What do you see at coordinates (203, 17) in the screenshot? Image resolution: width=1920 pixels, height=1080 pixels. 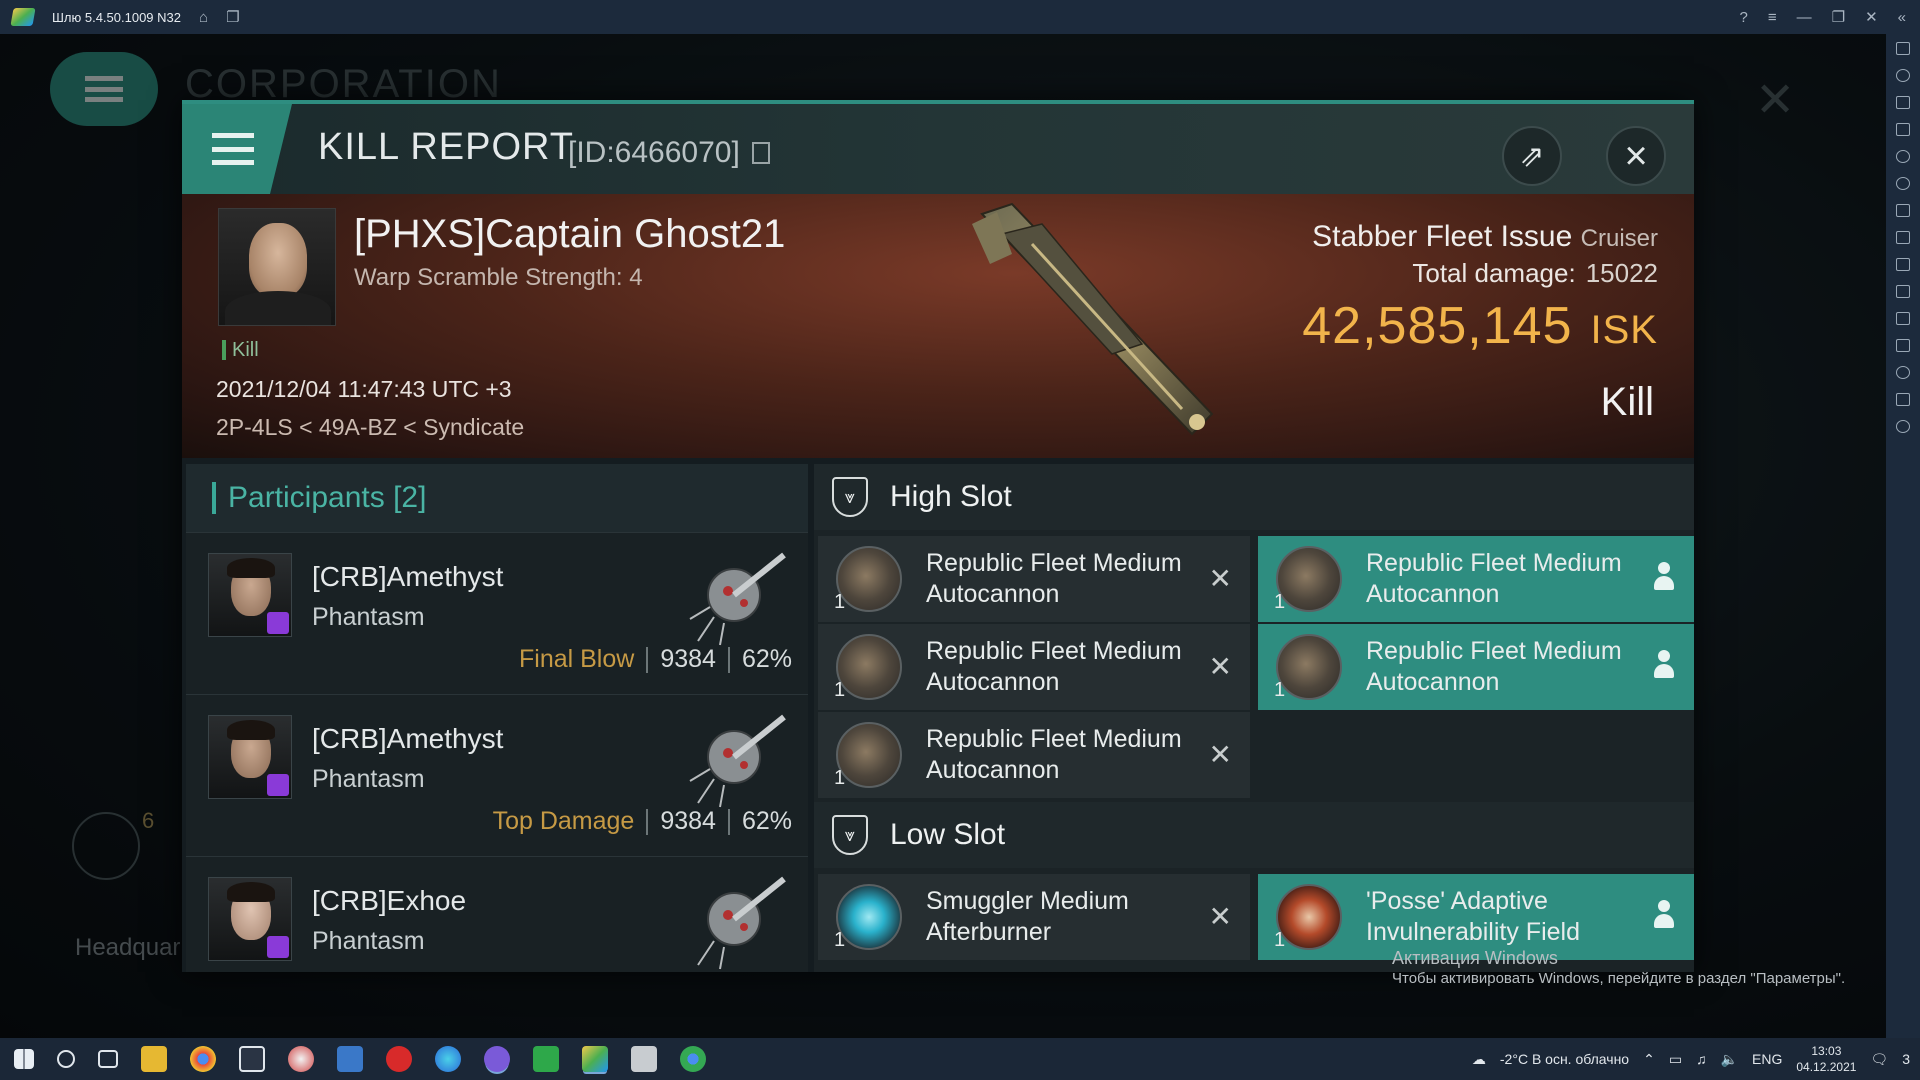 I see `home-icon: ⌂` at bounding box center [203, 17].